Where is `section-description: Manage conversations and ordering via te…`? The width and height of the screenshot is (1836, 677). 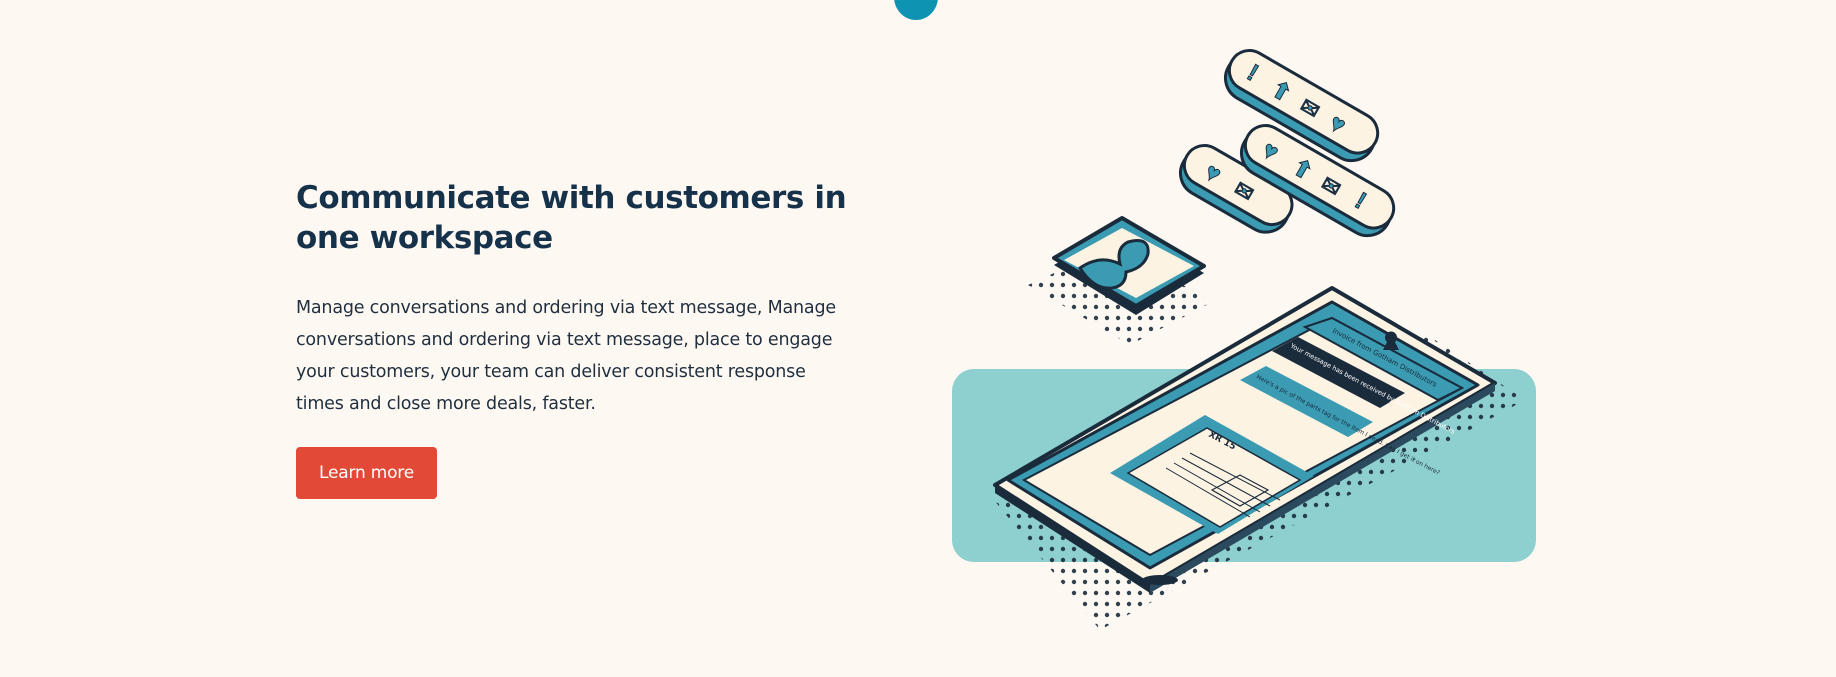
section-description: Manage conversations and ordering via te… is located at coordinates (566, 356).